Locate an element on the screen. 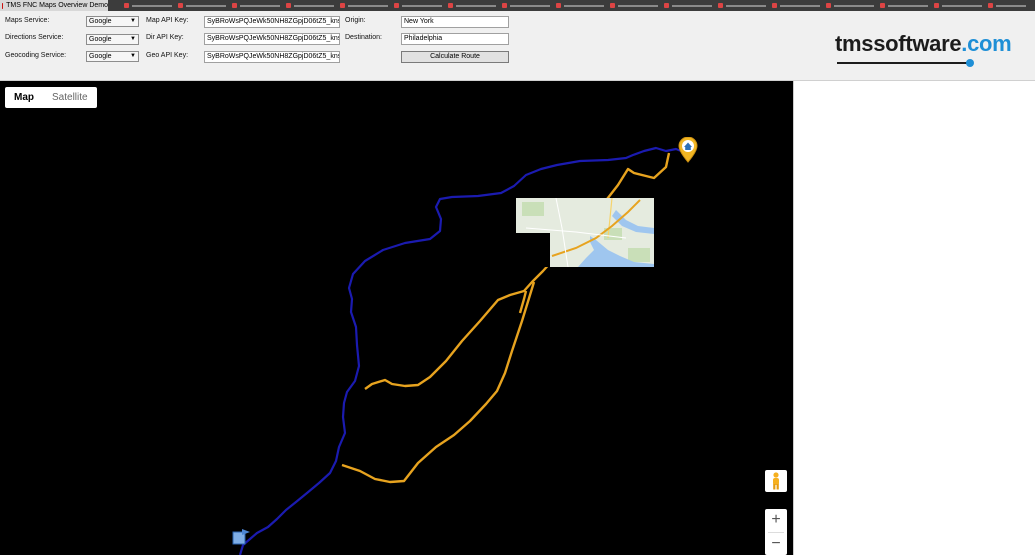  logo-text-main: tmssoftware is located at coordinates (898, 43).